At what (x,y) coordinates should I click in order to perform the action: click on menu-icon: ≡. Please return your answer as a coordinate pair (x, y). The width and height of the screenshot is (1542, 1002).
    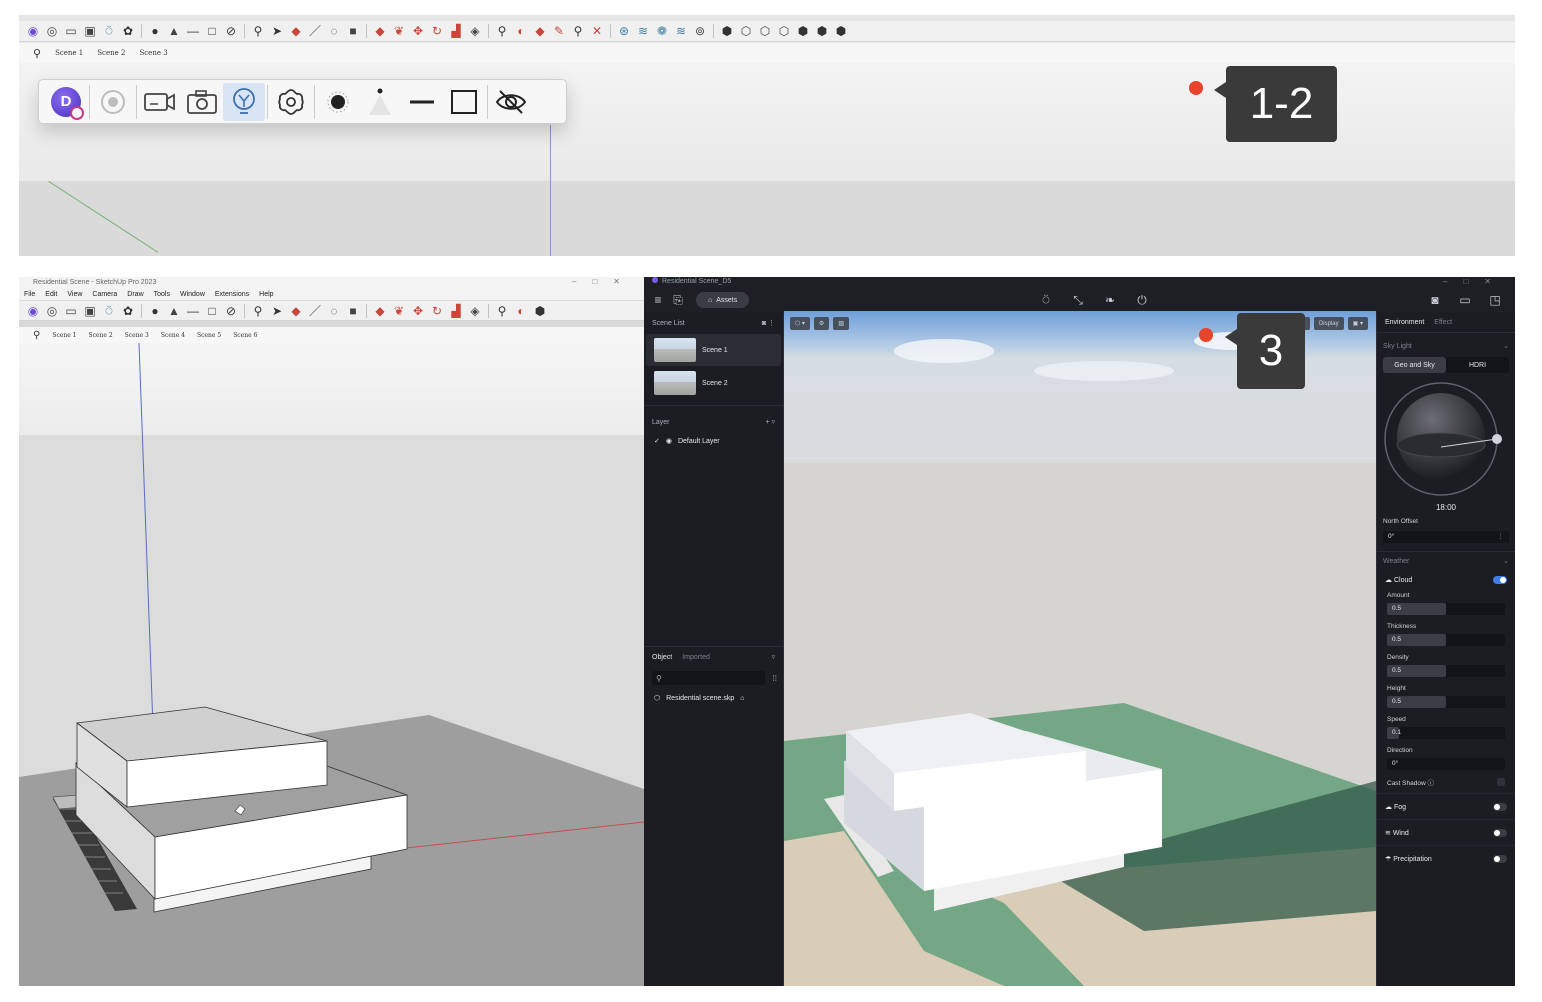
    Looking at the image, I should click on (658, 300).